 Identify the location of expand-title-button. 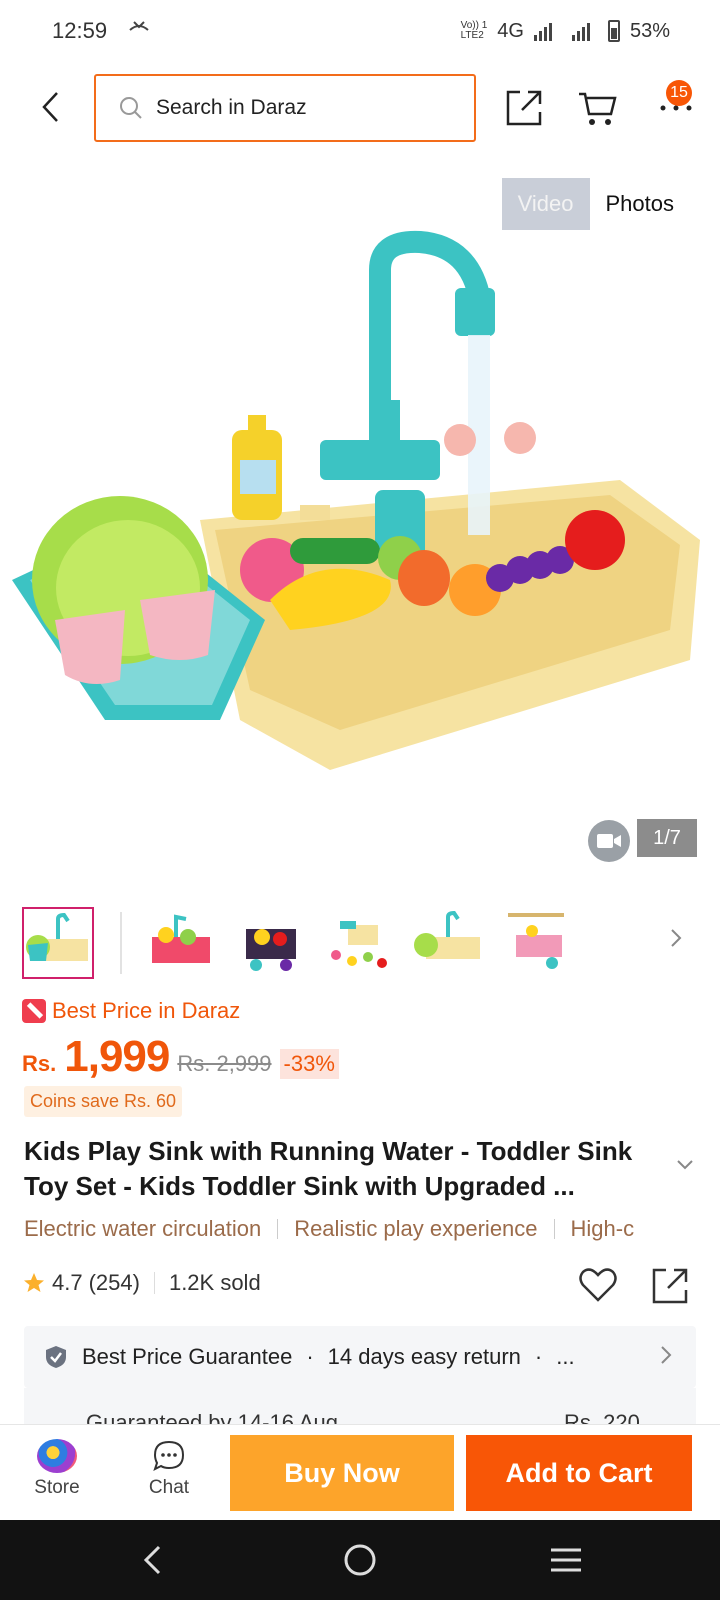
(685, 1167).